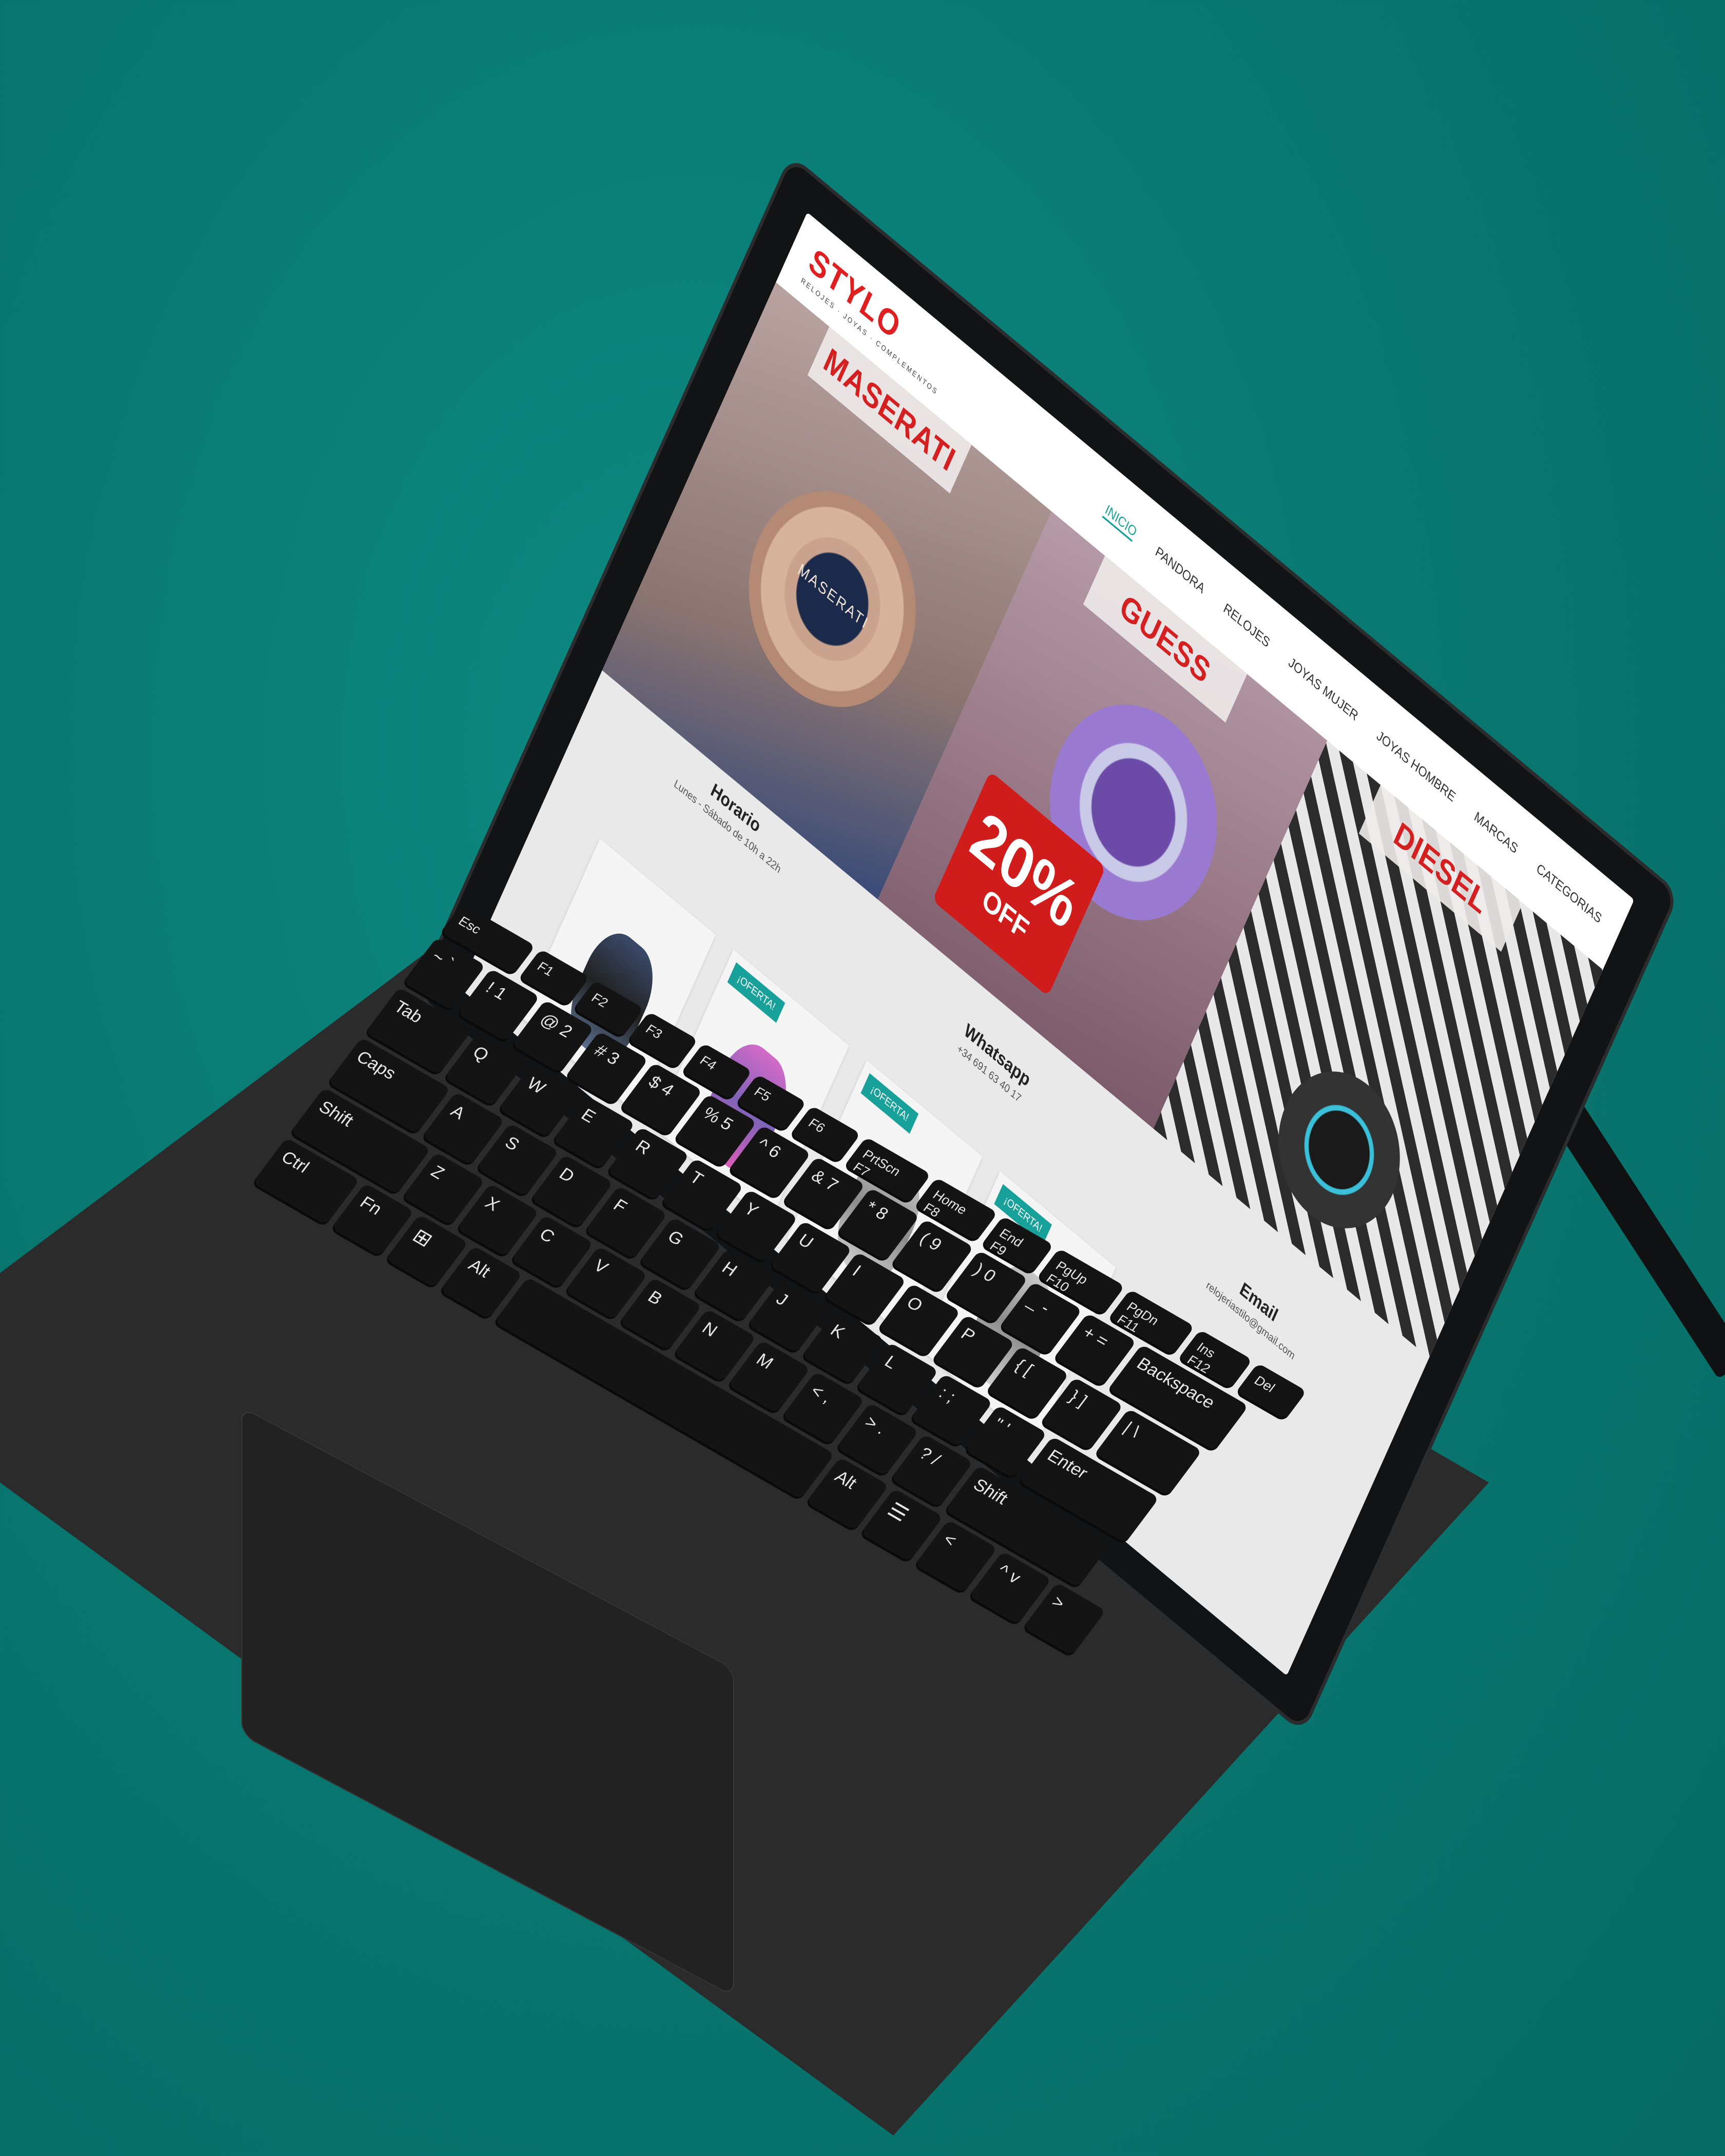 This screenshot has width=1725, height=2156. Describe the element at coordinates (833, 596) in the screenshot. I see `watch-face-label: MASERATI` at that location.